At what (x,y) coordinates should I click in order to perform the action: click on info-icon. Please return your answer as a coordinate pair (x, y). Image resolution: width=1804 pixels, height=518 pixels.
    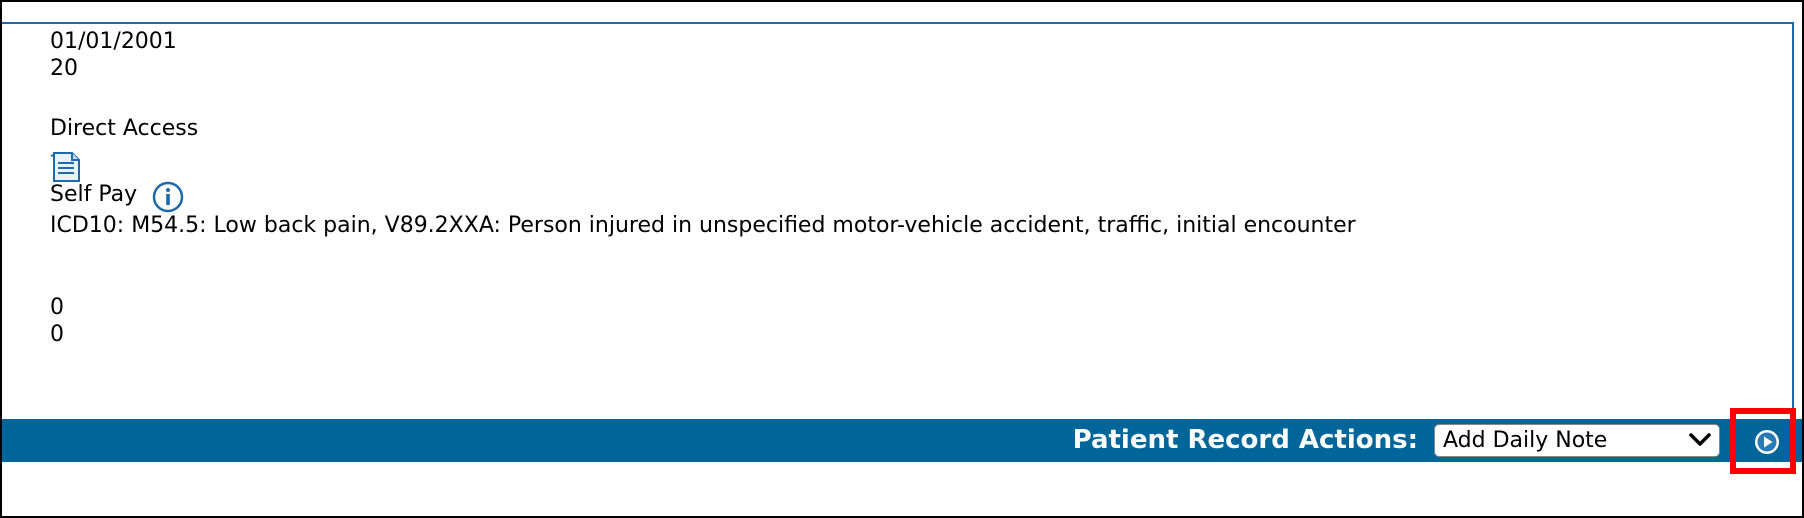
    Looking at the image, I should click on (168, 197).